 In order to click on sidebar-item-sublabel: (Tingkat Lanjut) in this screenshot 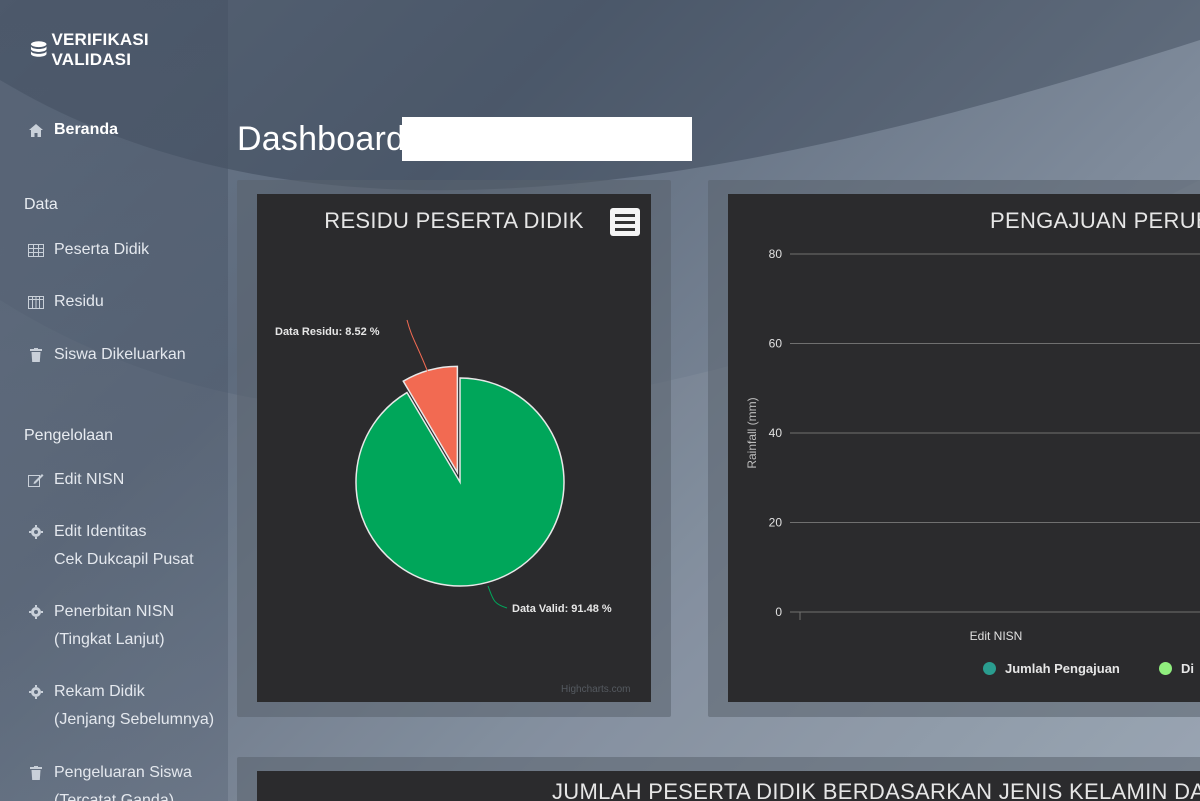, I will do `click(109, 639)`.